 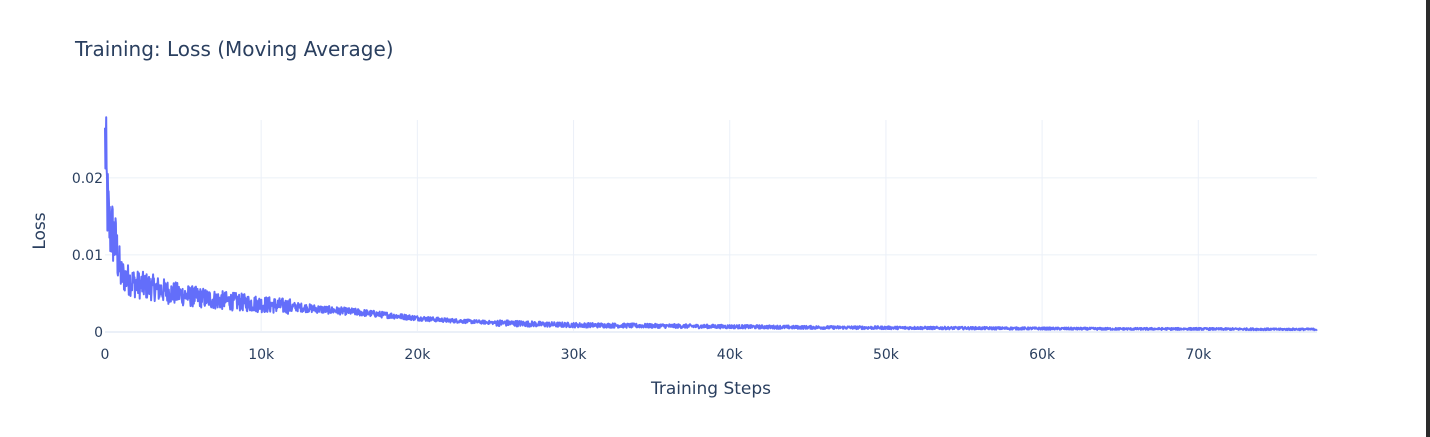 I want to click on x-tick-label: 50k, so click(x=886, y=355).